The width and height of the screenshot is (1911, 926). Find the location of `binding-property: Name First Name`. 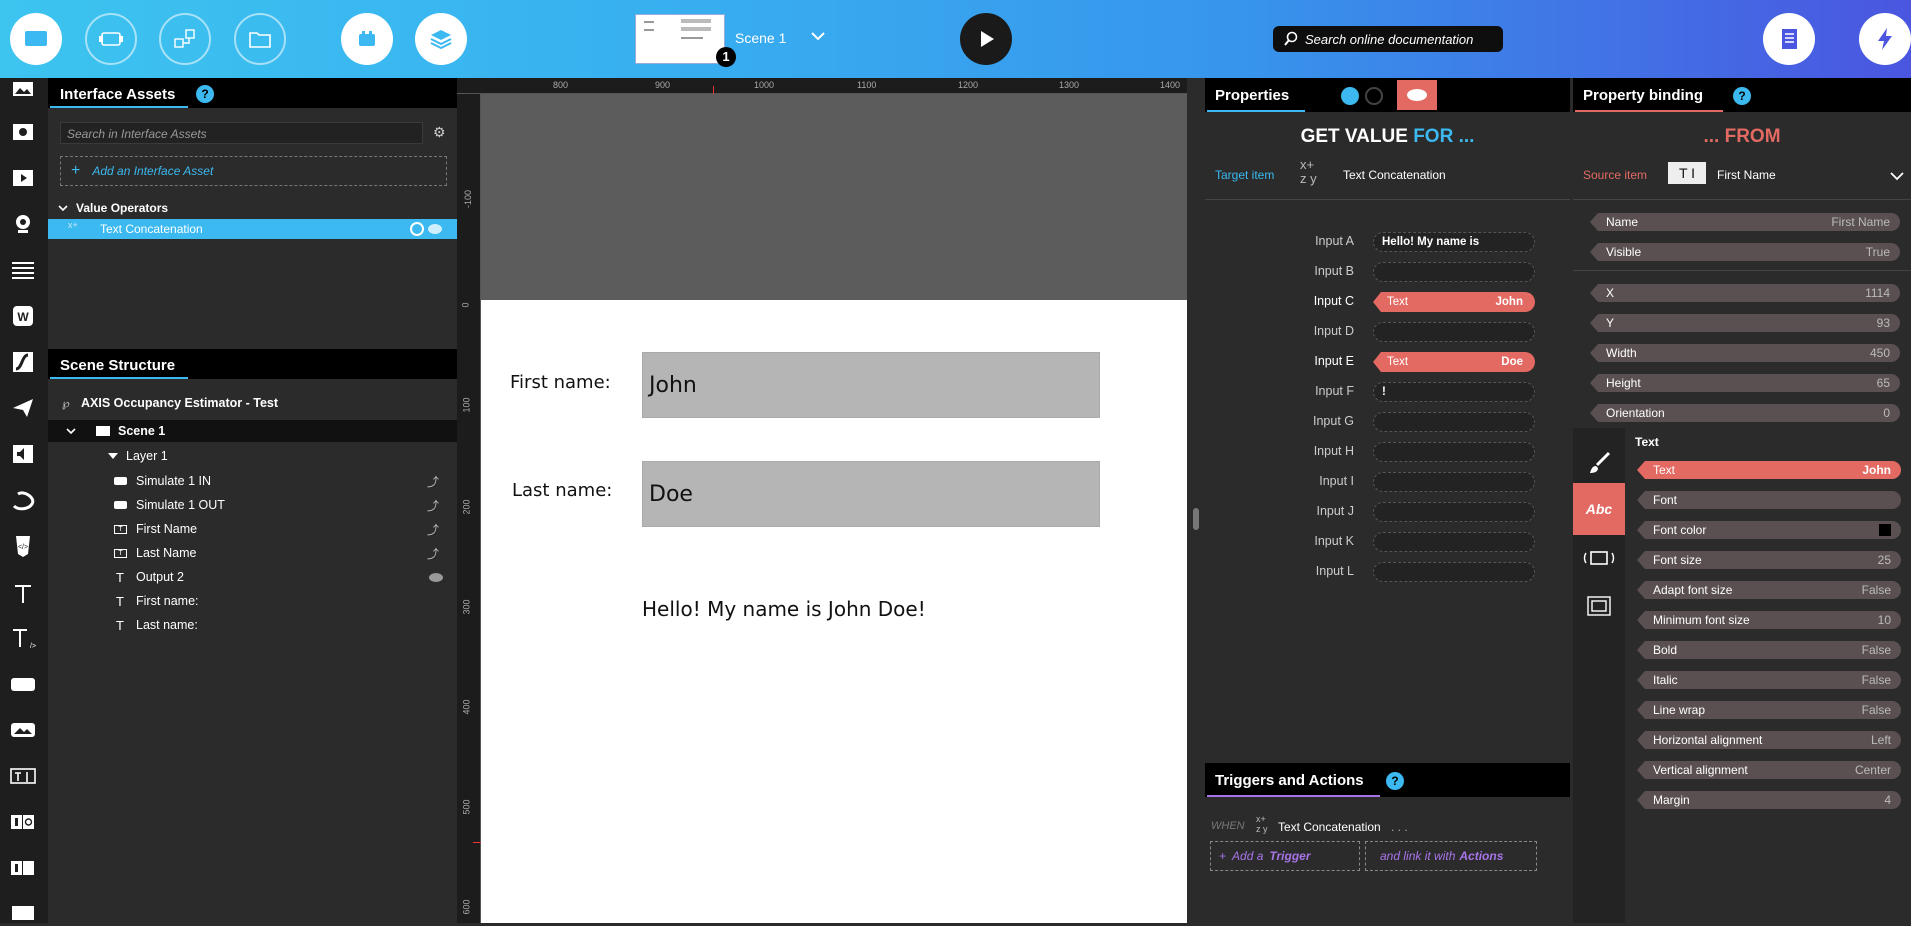

binding-property: Name First Name is located at coordinates (1745, 222).